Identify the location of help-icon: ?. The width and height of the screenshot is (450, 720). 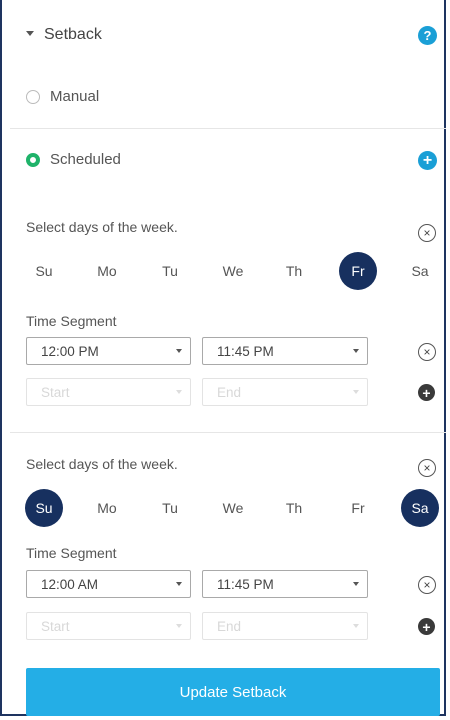
(427, 35).